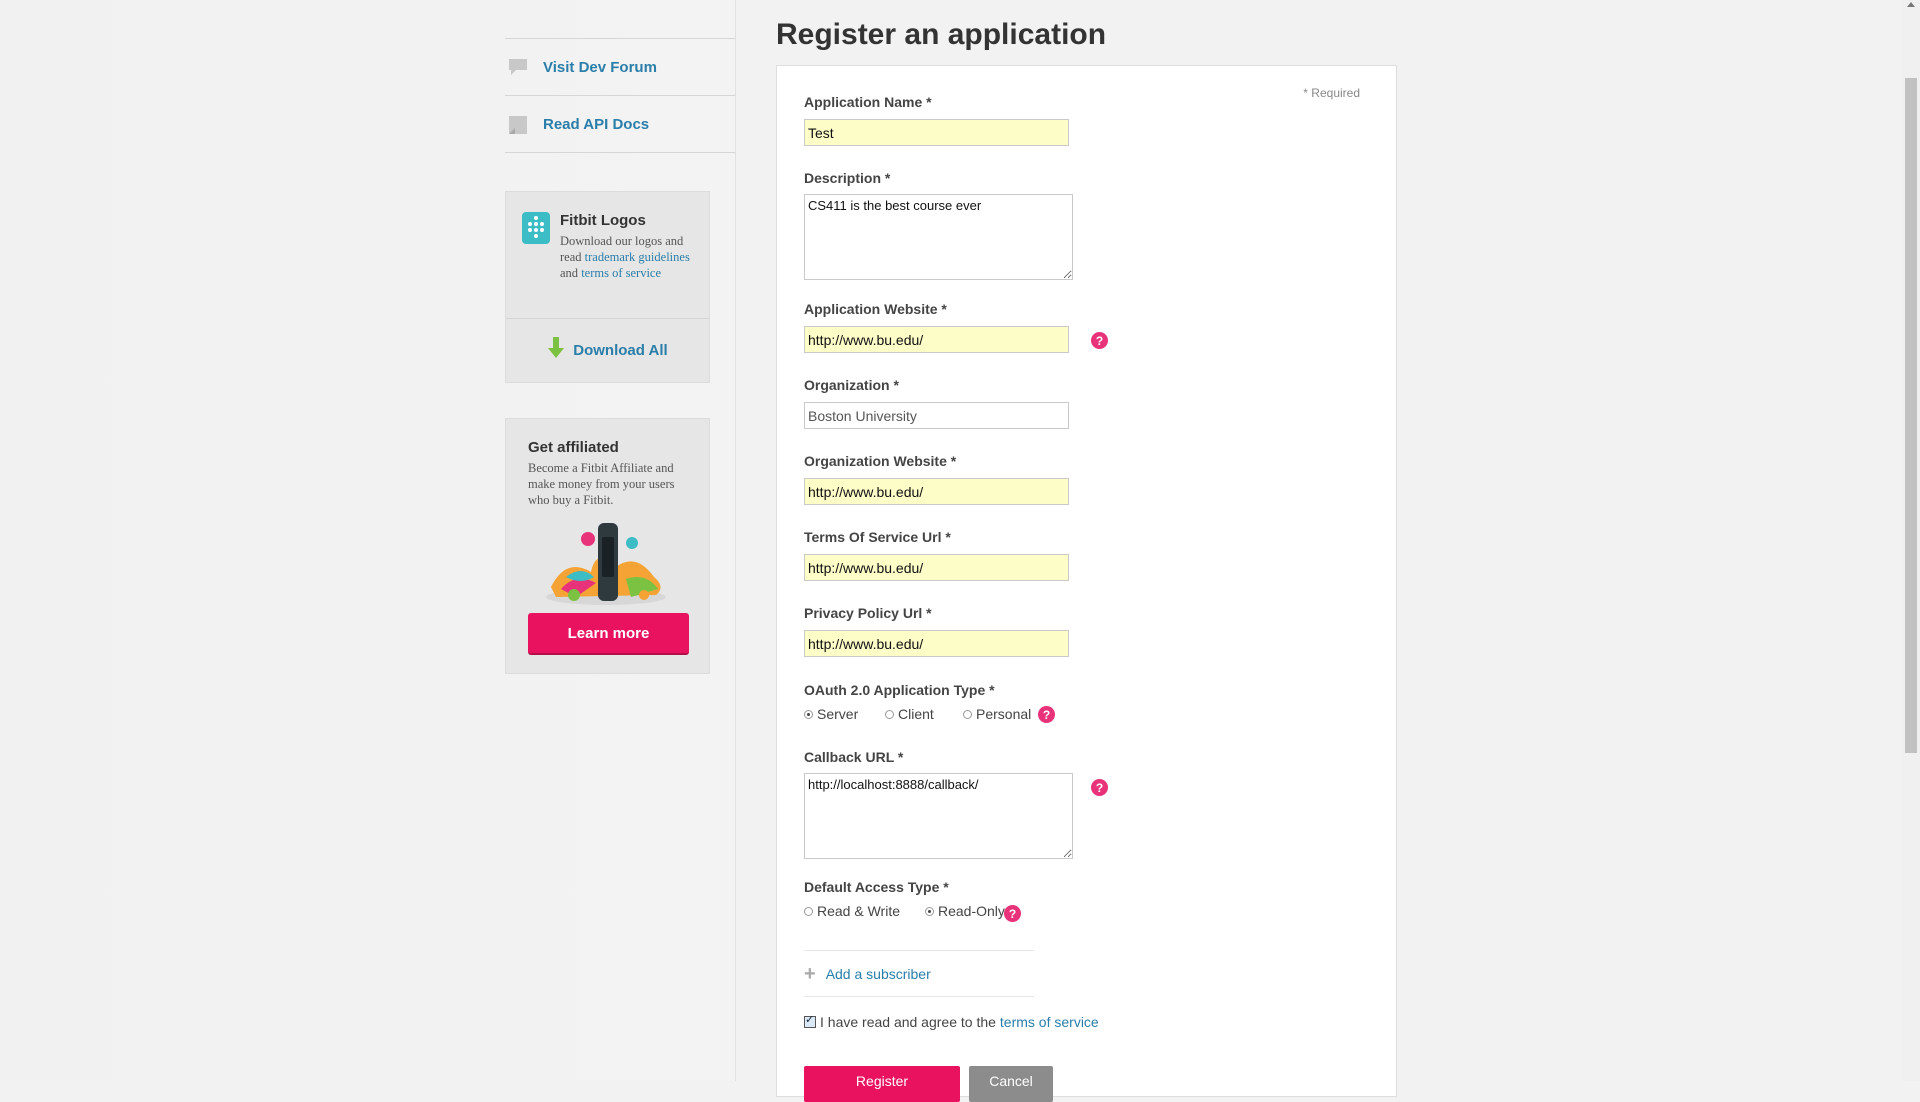 This screenshot has height=1102, width=1920. I want to click on logos-text-and: and, so click(571, 273).